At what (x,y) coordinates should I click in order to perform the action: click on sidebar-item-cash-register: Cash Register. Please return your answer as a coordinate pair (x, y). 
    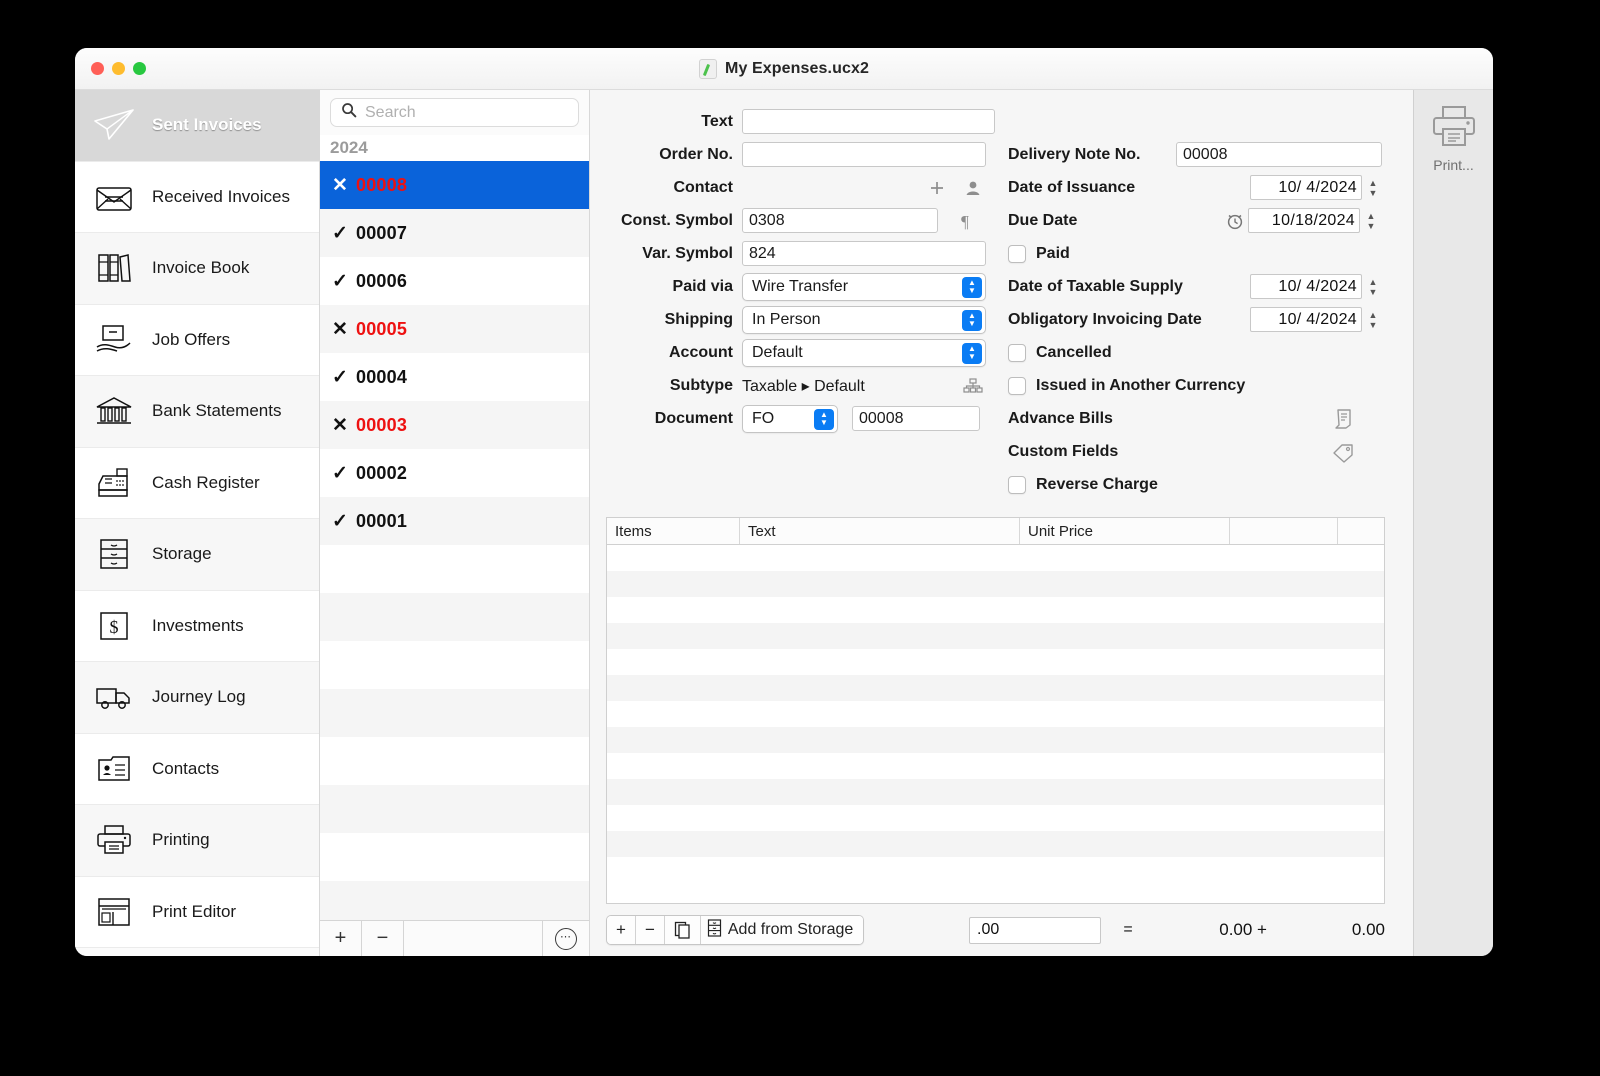
    Looking at the image, I should click on (197, 483).